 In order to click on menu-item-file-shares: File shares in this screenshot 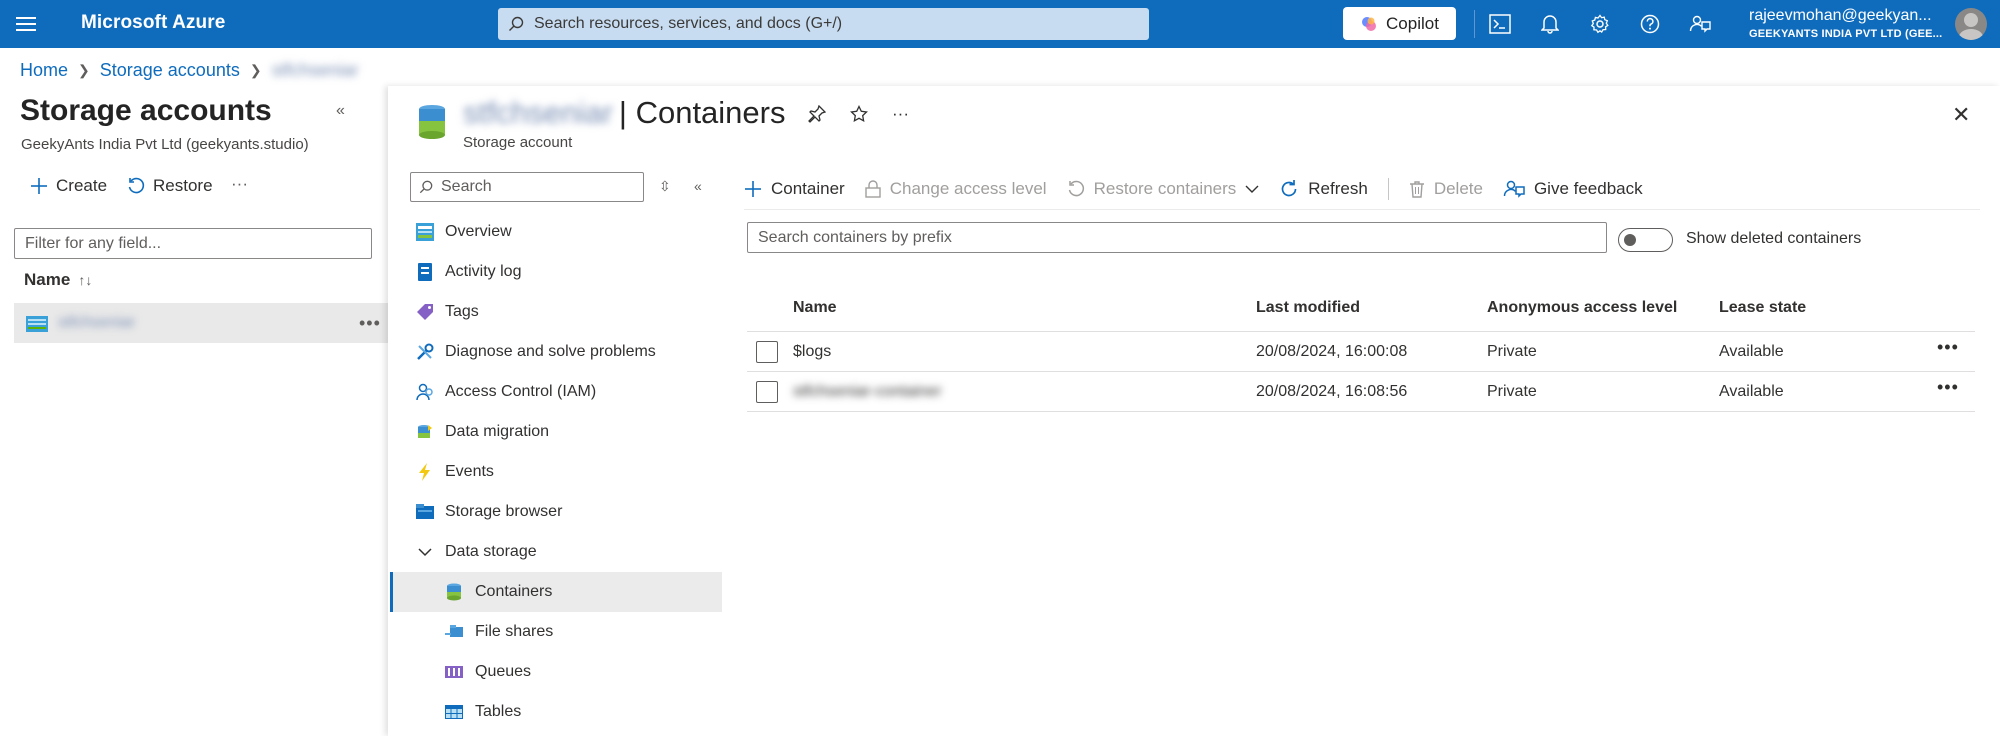, I will do `click(556, 632)`.